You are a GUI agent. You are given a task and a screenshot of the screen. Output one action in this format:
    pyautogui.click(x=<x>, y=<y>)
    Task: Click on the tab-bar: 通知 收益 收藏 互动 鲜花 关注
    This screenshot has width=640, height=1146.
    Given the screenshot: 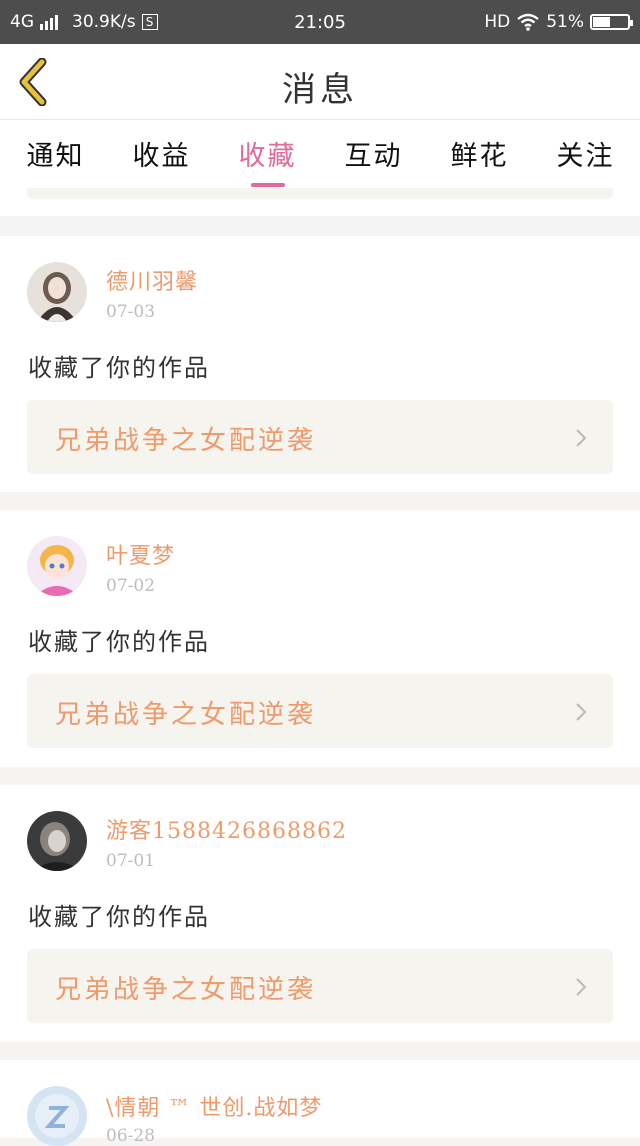 What is the action you would take?
    pyautogui.click(x=320, y=154)
    